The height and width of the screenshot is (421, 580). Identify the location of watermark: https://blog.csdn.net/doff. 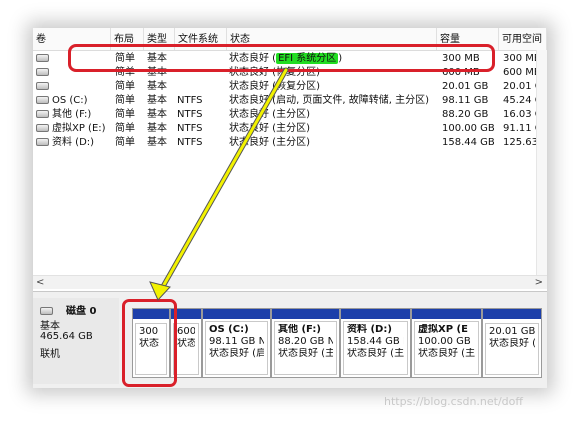
(453, 401).